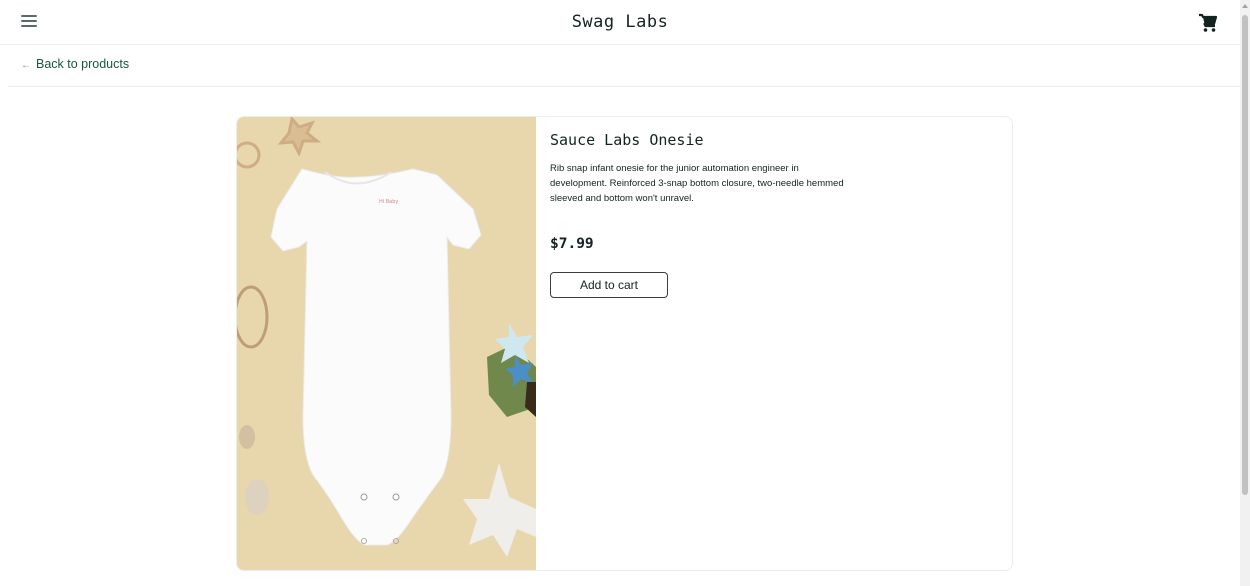 This screenshot has height=586, width=1250. What do you see at coordinates (572, 244) in the screenshot?
I see `product-price: $7.99` at bounding box center [572, 244].